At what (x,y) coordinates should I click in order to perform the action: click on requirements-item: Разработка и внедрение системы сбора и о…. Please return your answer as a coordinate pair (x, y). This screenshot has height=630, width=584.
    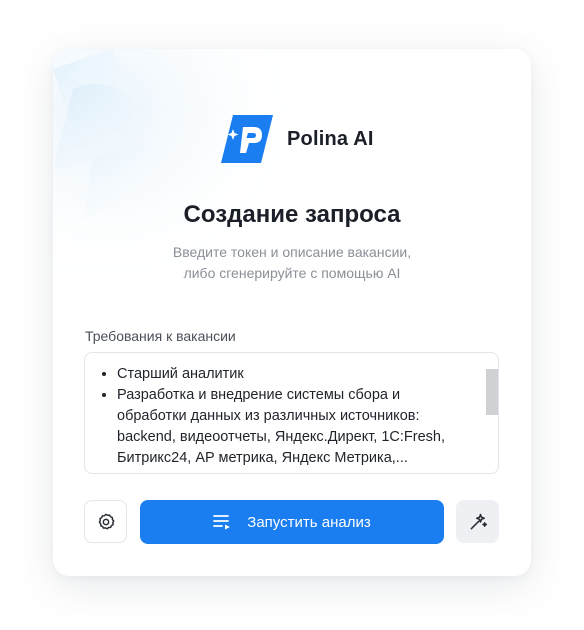
    Looking at the image, I should click on (292, 427).